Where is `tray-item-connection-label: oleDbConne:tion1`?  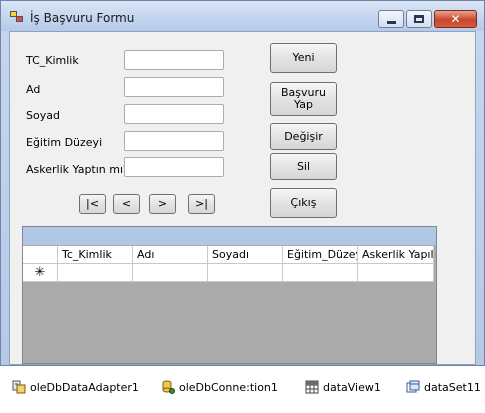
tray-item-connection-label: oleDbConne:tion1 is located at coordinates (228, 387).